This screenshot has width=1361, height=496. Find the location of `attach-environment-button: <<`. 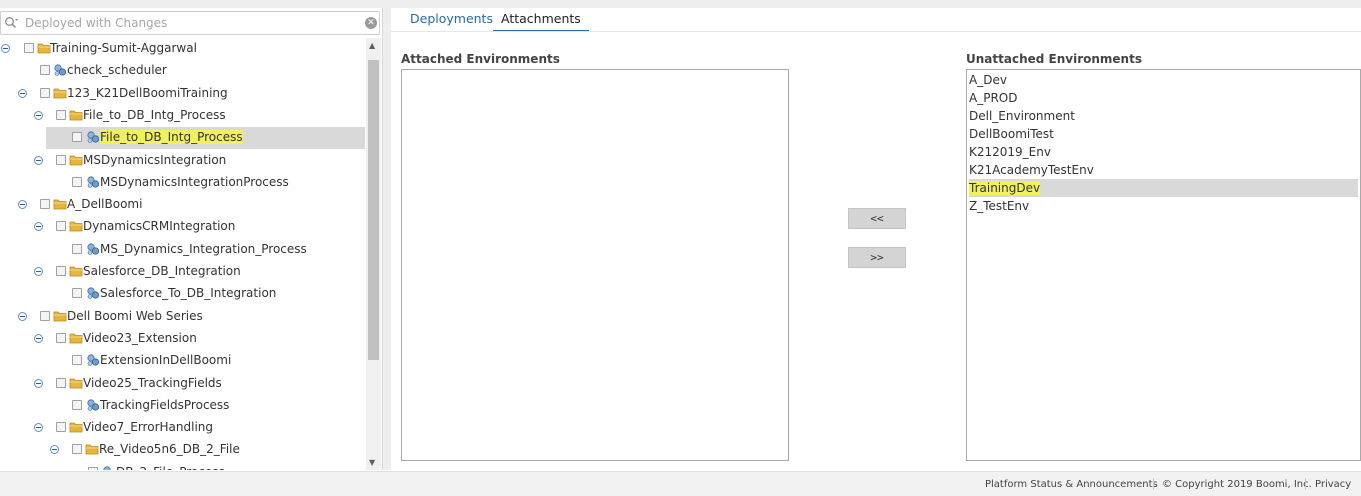

attach-environment-button: << is located at coordinates (877, 218).